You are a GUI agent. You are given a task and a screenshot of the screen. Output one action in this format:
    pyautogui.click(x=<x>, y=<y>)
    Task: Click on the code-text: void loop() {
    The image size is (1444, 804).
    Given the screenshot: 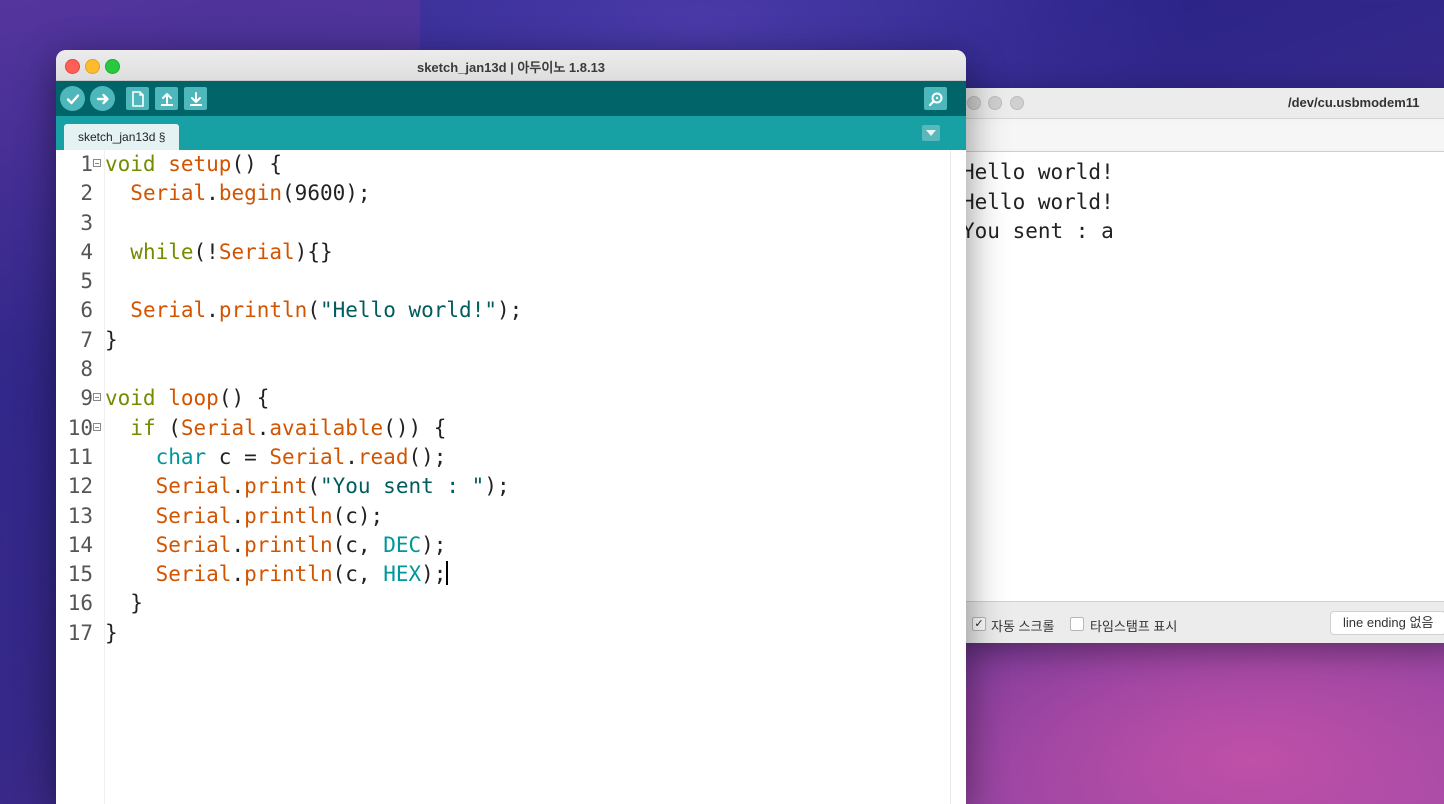 What is the action you would take?
    pyautogui.click(x=187, y=398)
    